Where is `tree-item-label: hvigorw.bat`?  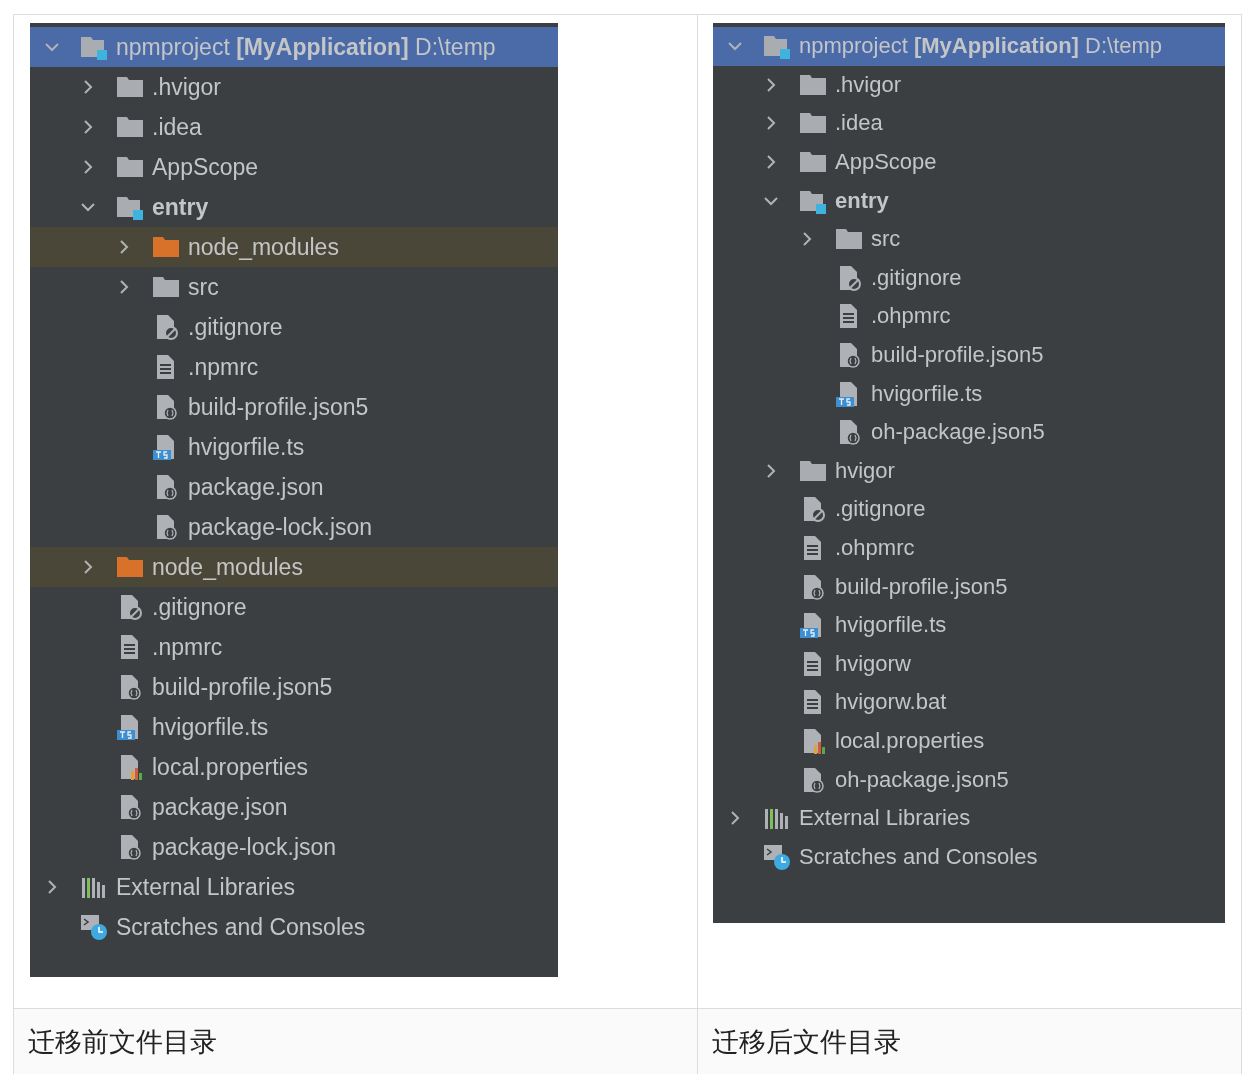
tree-item-label: hvigorw.bat is located at coordinates (891, 702).